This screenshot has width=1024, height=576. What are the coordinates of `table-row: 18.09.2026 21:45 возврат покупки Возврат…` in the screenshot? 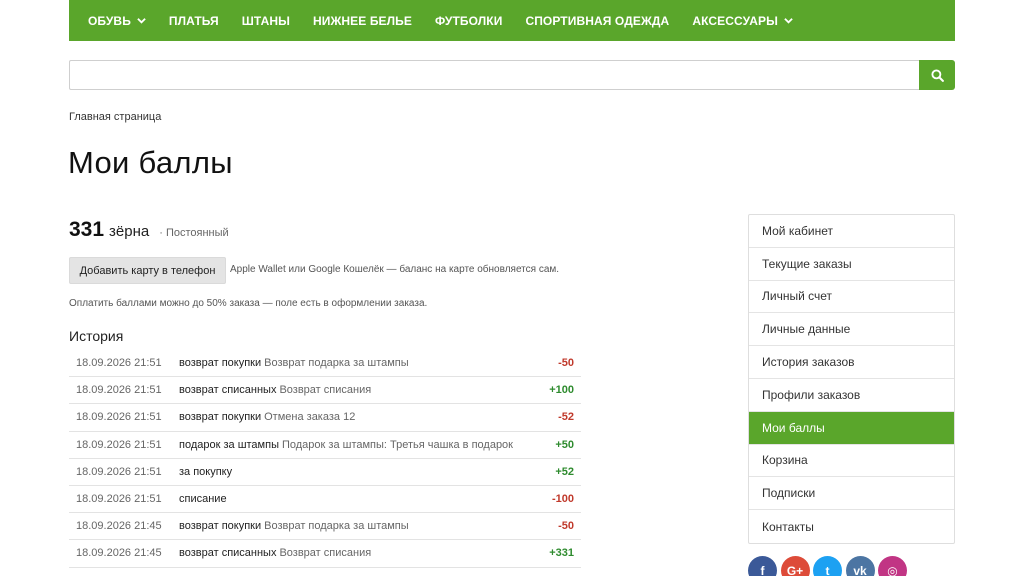 It's located at (325, 527).